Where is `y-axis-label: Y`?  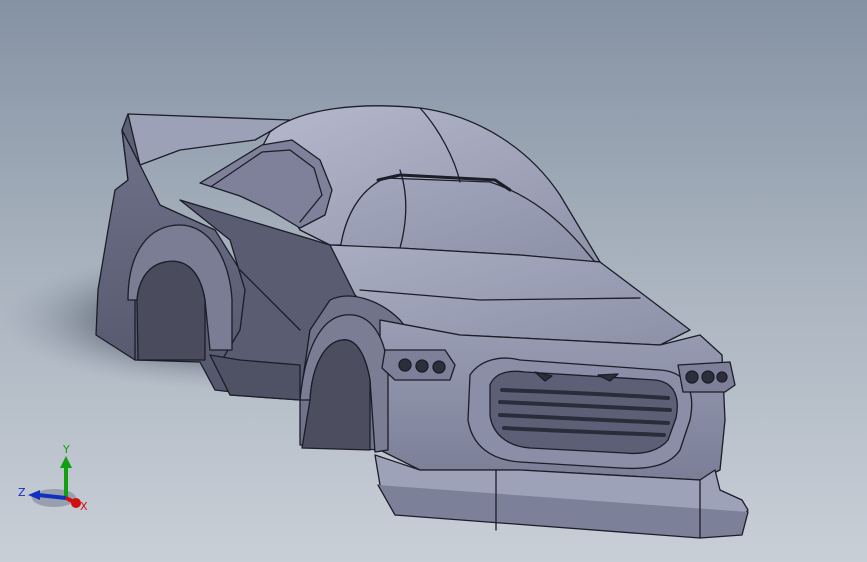
y-axis-label: Y is located at coordinates (66, 449).